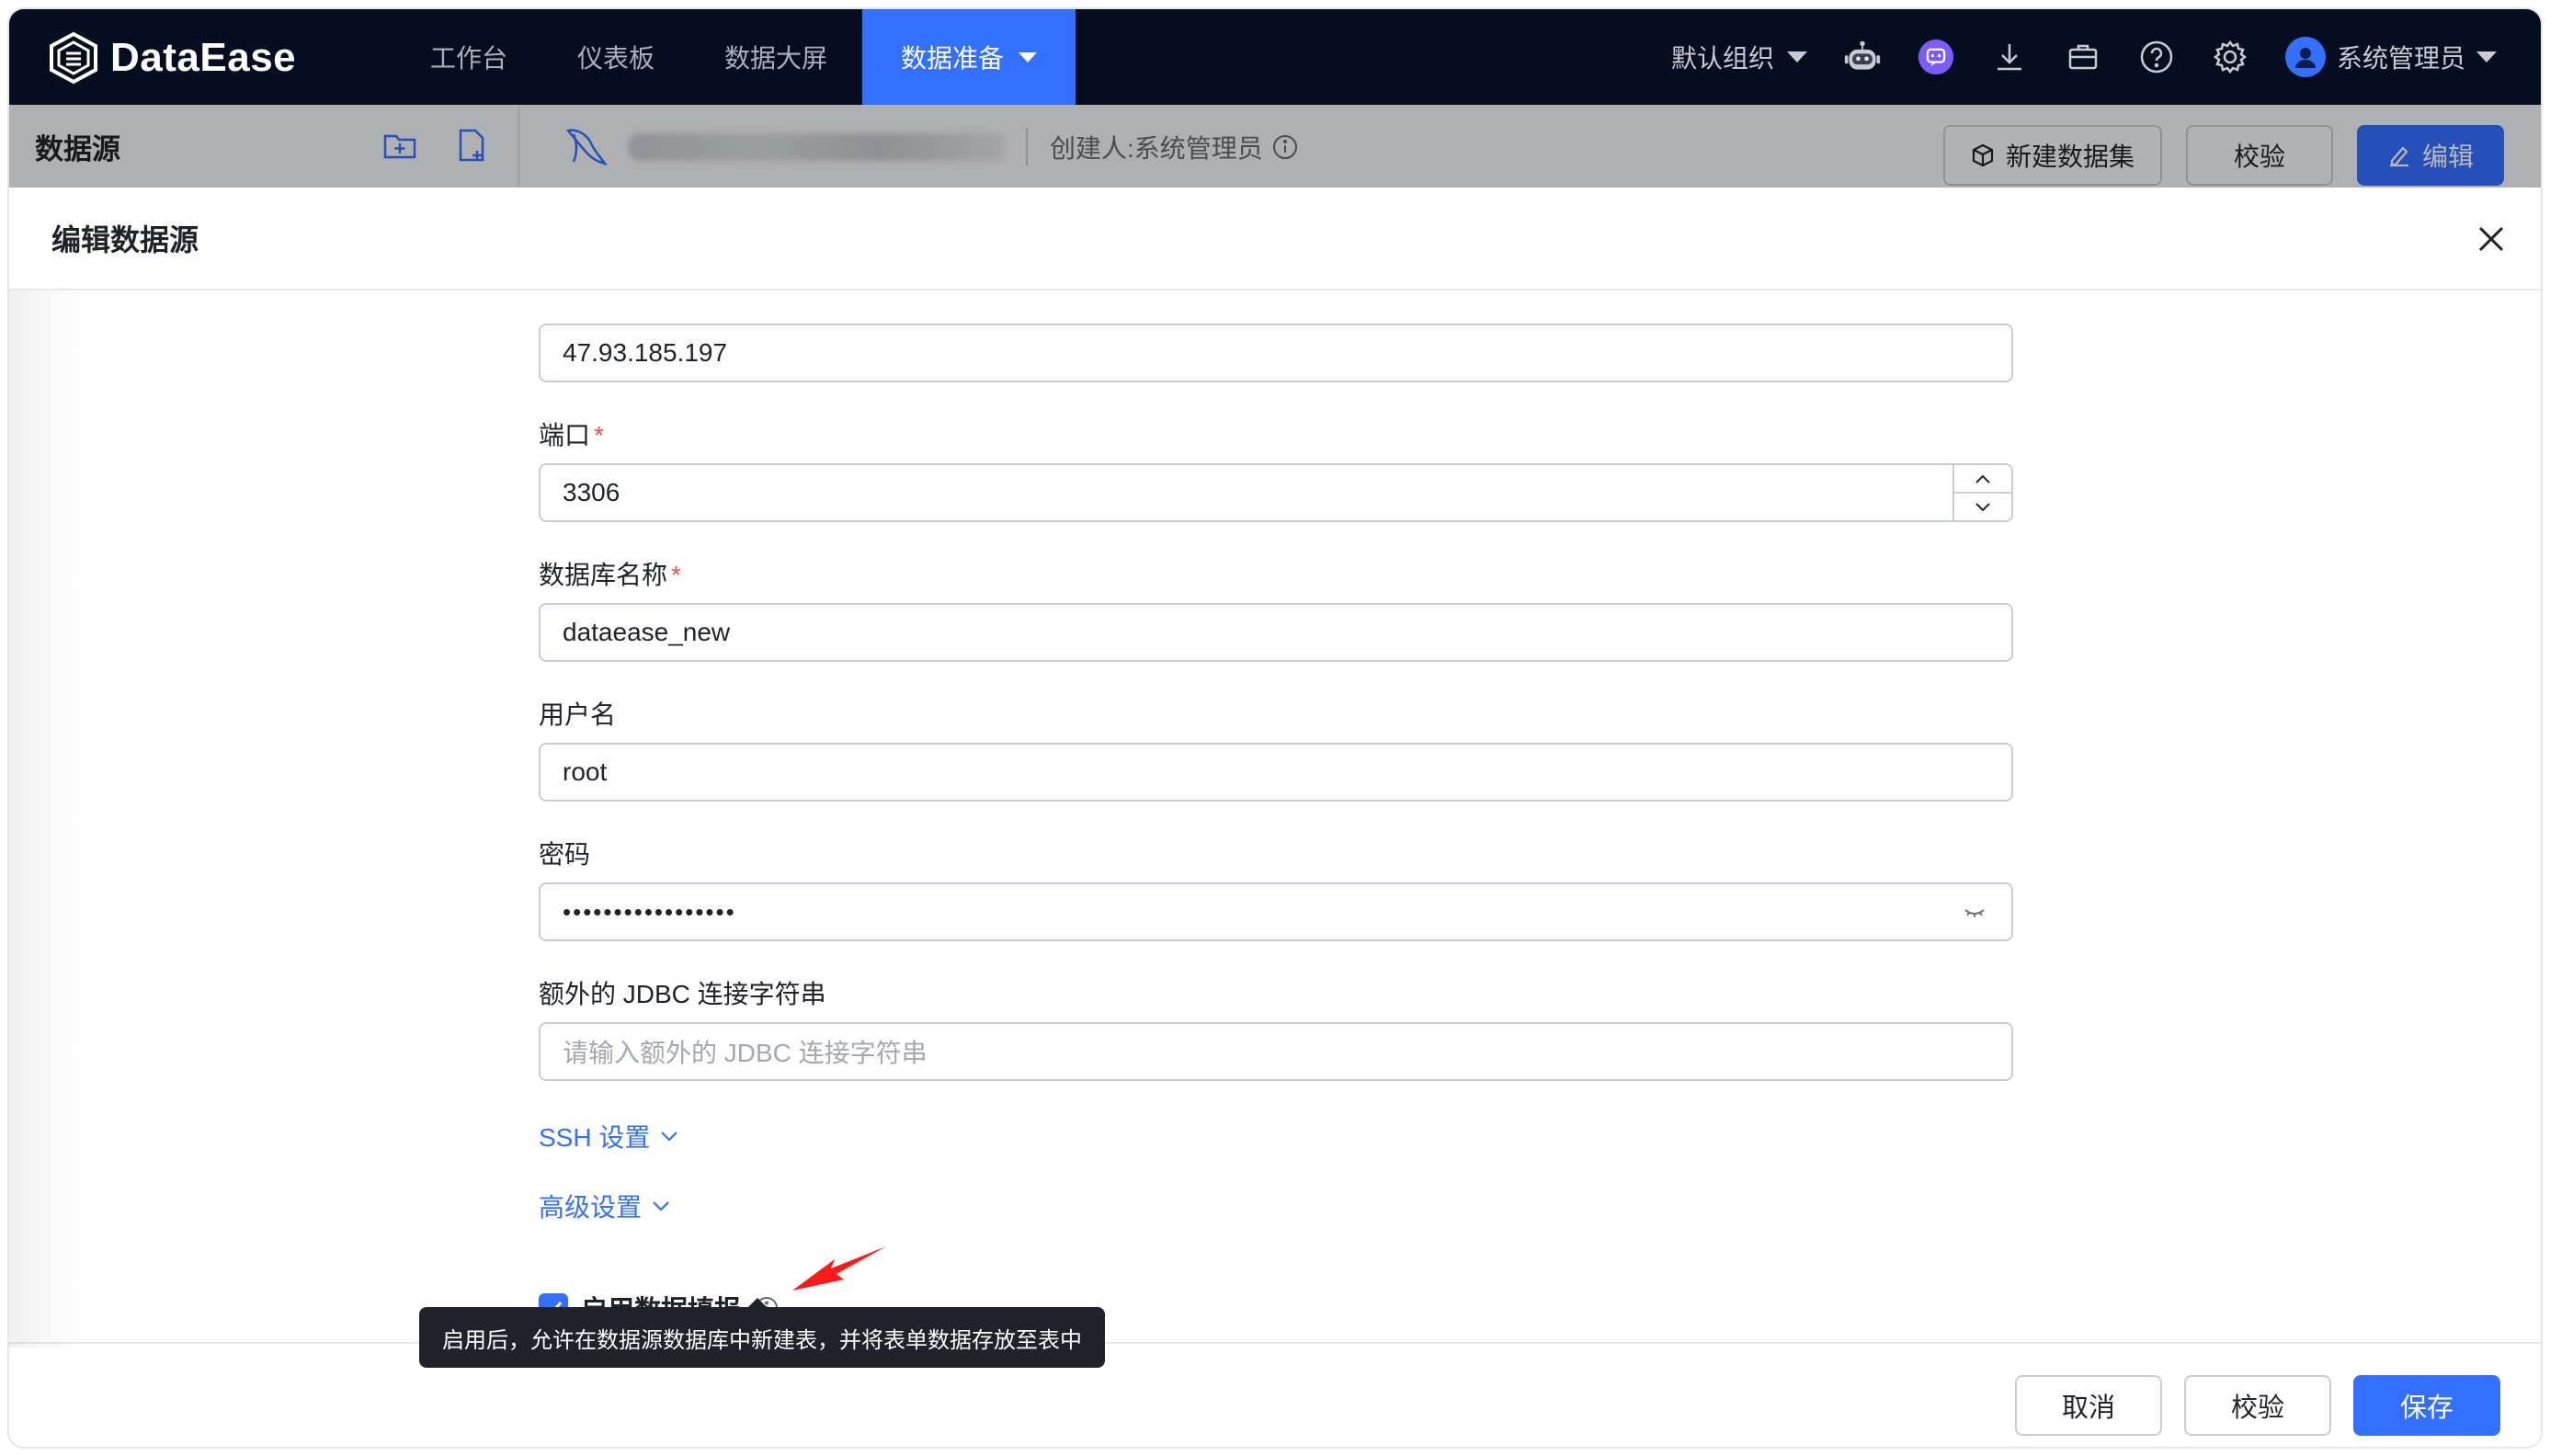 The width and height of the screenshot is (2550, 1456). I want to click on drawer-title: 编辑数据源, so click(125, 239).